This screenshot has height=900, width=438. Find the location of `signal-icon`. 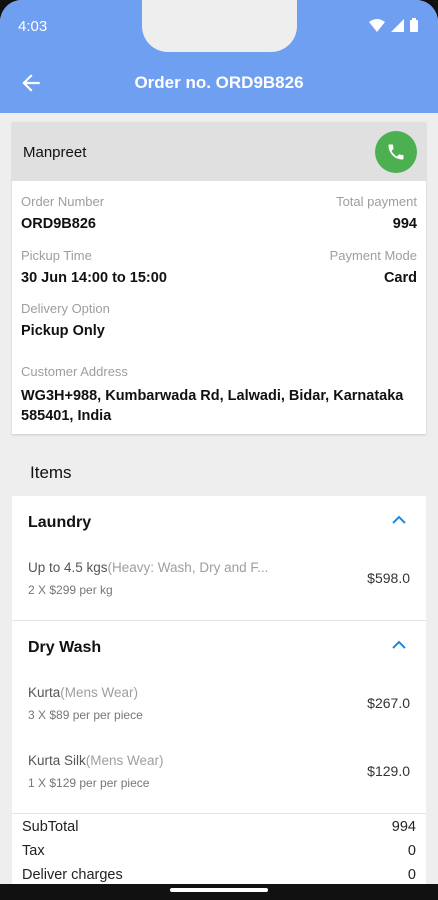

signal-icon is located at coordinates (397, 25).